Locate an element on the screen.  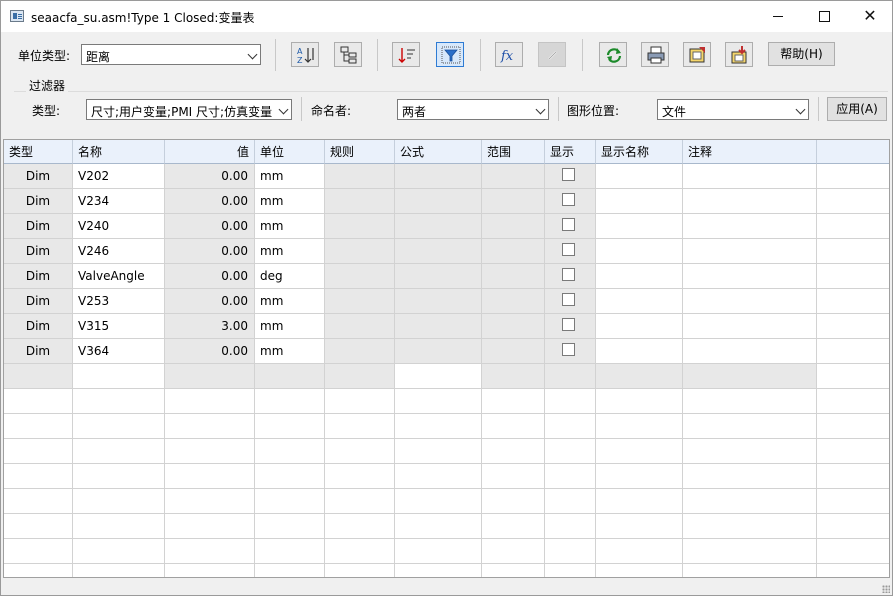
table-cell: V246 is located at coordinates (119, 251).